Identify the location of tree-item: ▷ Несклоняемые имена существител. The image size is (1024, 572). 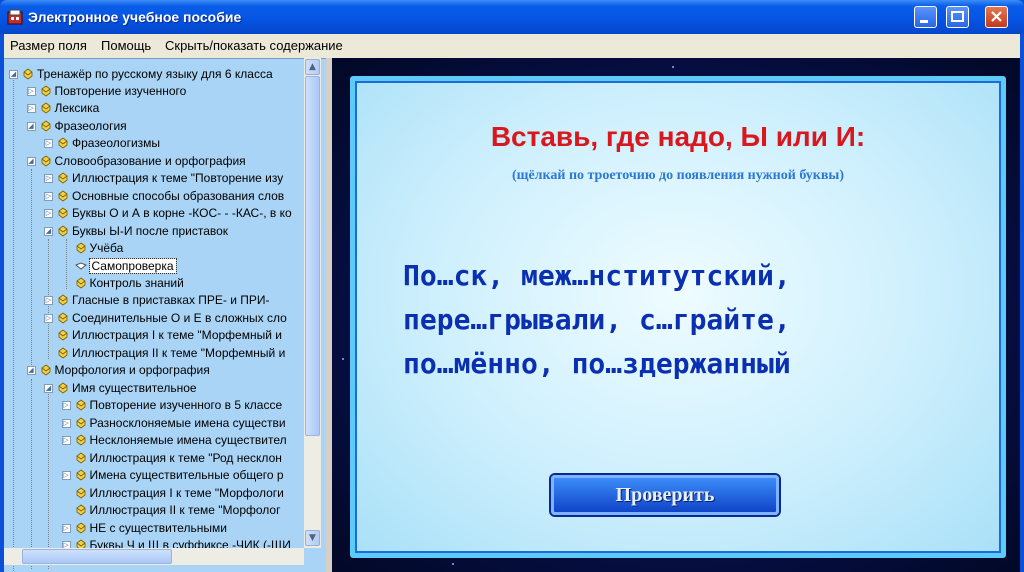
(154, 440).